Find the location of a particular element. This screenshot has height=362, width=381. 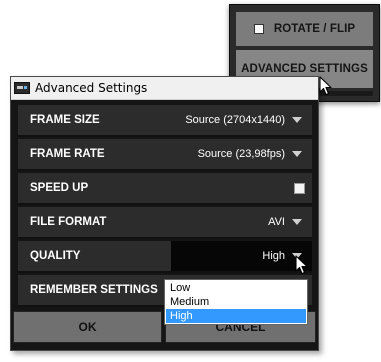

frame-rate-label: FRAME RATE is located at coordinates (67, 154).